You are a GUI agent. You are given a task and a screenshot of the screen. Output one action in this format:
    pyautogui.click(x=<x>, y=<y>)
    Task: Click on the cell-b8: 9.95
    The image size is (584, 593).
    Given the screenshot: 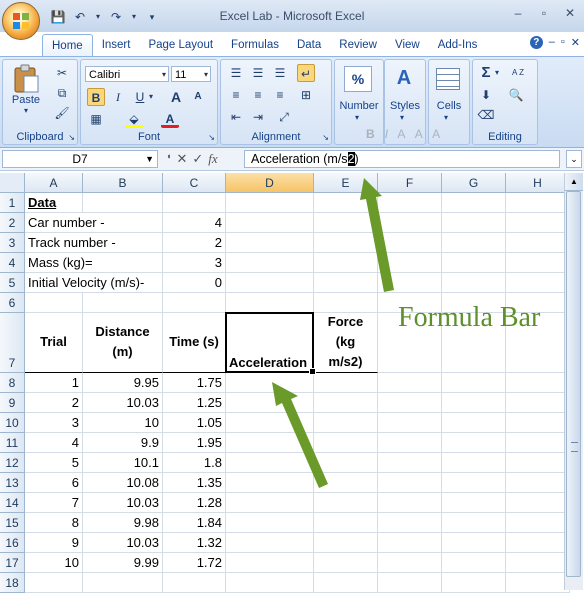 What is the action you would take?
    pyautogui.click(x=123, y=383)
    